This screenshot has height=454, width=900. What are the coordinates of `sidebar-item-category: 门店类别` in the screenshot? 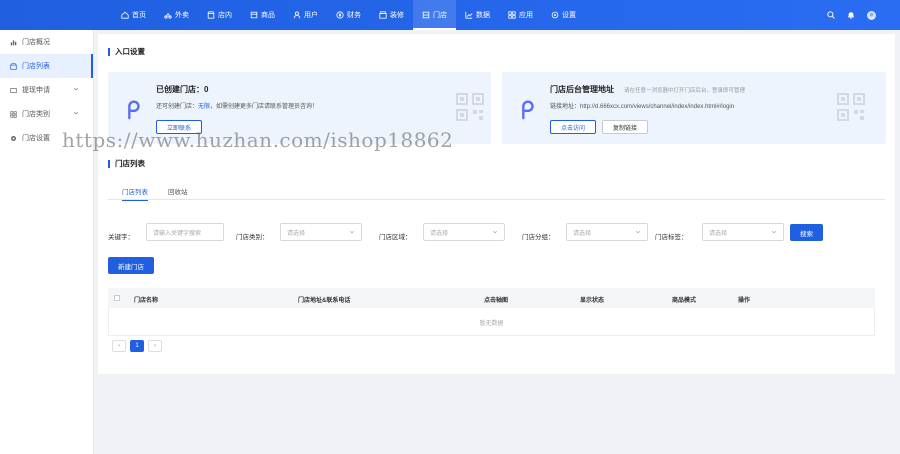 It's located at (46, 114).